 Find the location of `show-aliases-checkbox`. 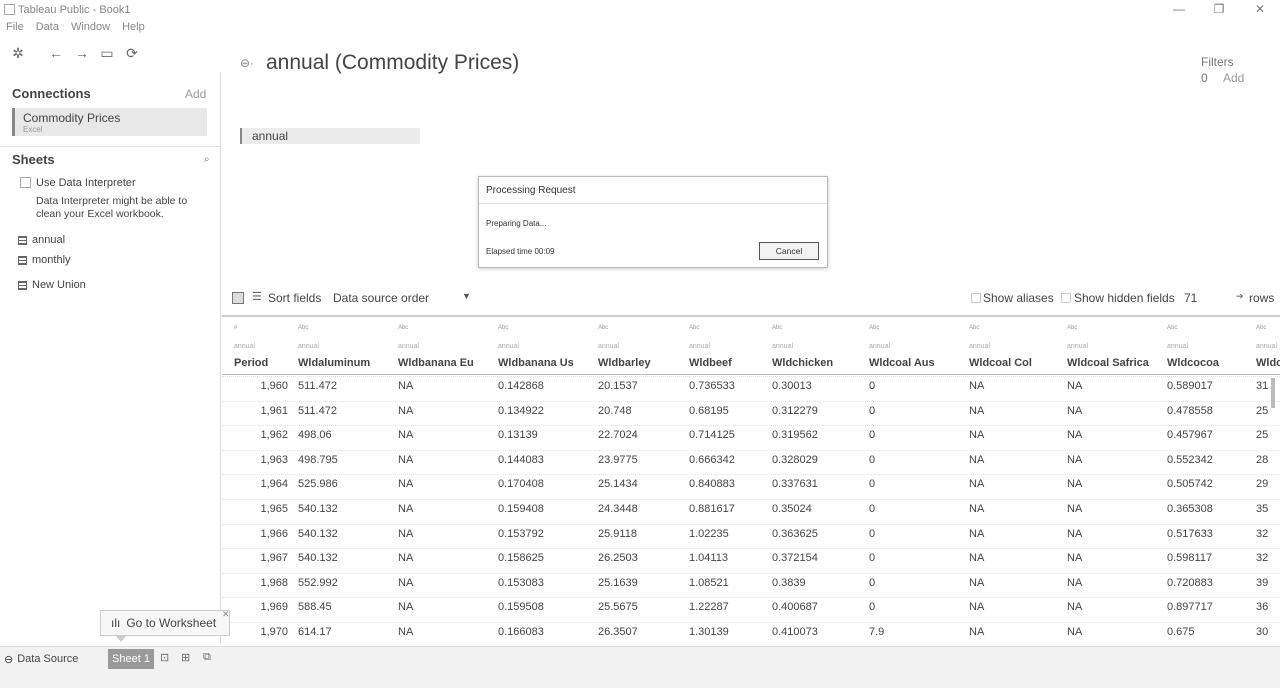

show-aliases-checkbox is located at coordinates (976, 298).